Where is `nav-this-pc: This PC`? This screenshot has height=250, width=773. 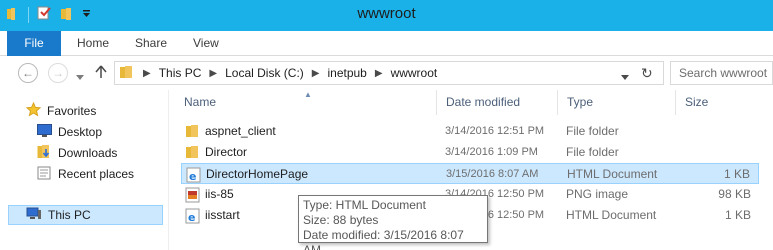 nav-this-pc: This PC is located at coordinates (85, 215).